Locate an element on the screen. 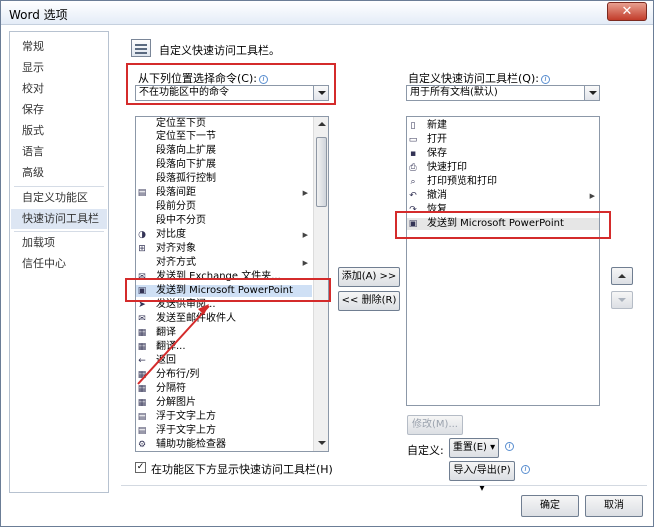 This screenshot has height=528, width=654. print-preview-icon: ⌕ is located at coordinates (413, 182).